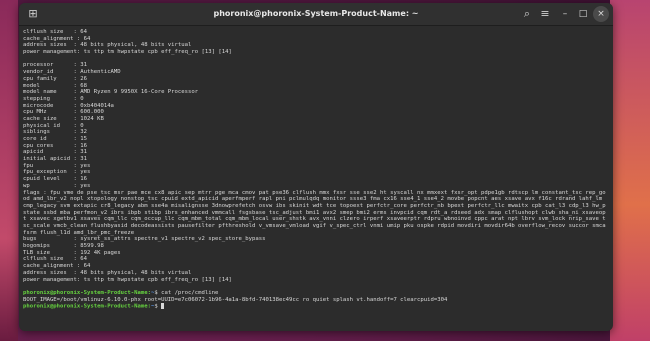 Image resolution: width=650 pixels, height=341 pixels. I want to click on cpuinfo-line: cpu cores : 16, so click(55, 145).